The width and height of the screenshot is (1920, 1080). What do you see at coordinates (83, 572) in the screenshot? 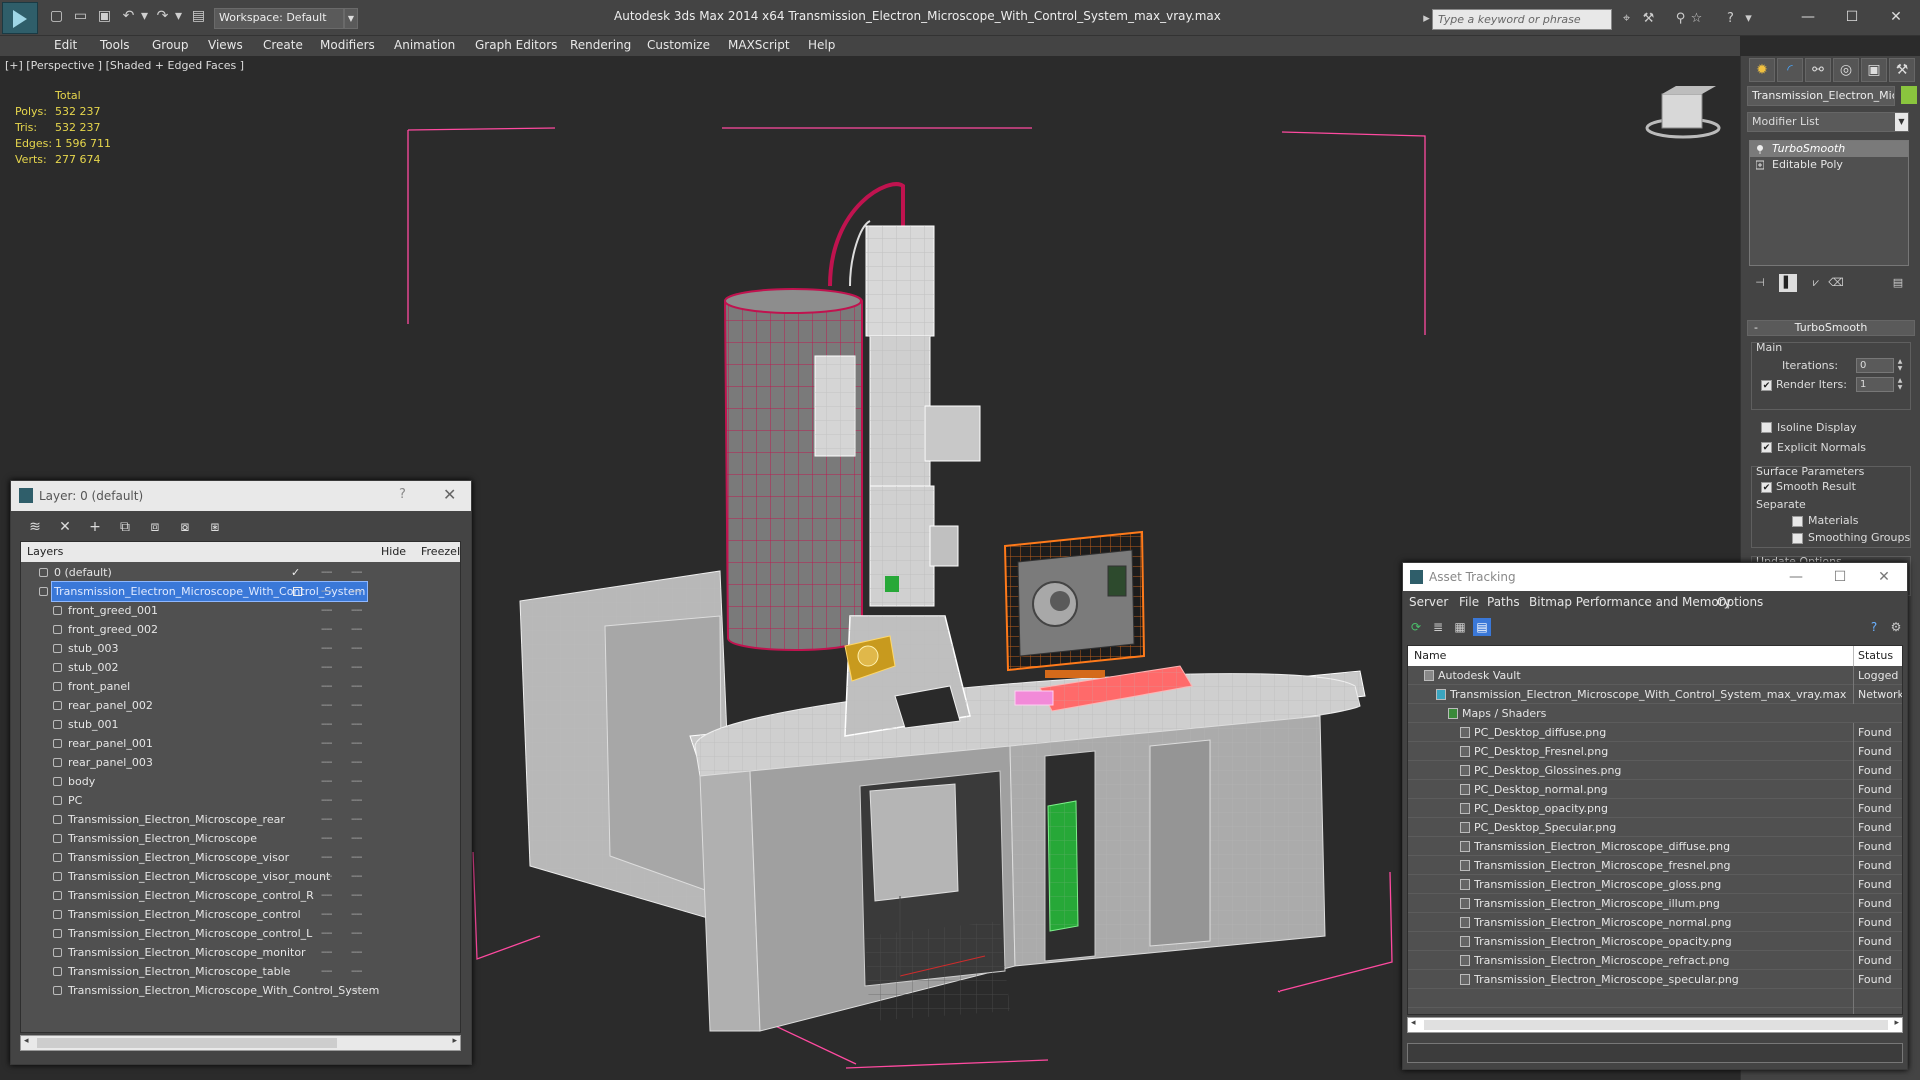
I see `layer-name: 0 (default)` at bounding box center [83, 572].